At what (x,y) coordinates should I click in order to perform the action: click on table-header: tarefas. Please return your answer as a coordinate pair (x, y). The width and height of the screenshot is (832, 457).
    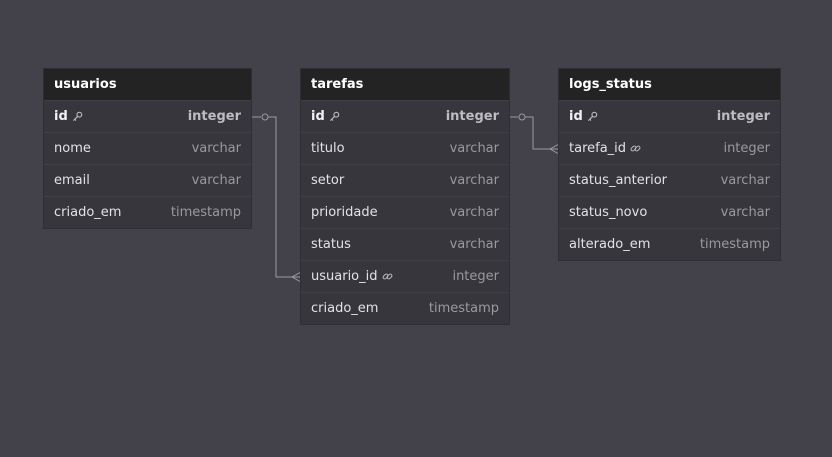
    Looking at the image, I should click on (405, 84).